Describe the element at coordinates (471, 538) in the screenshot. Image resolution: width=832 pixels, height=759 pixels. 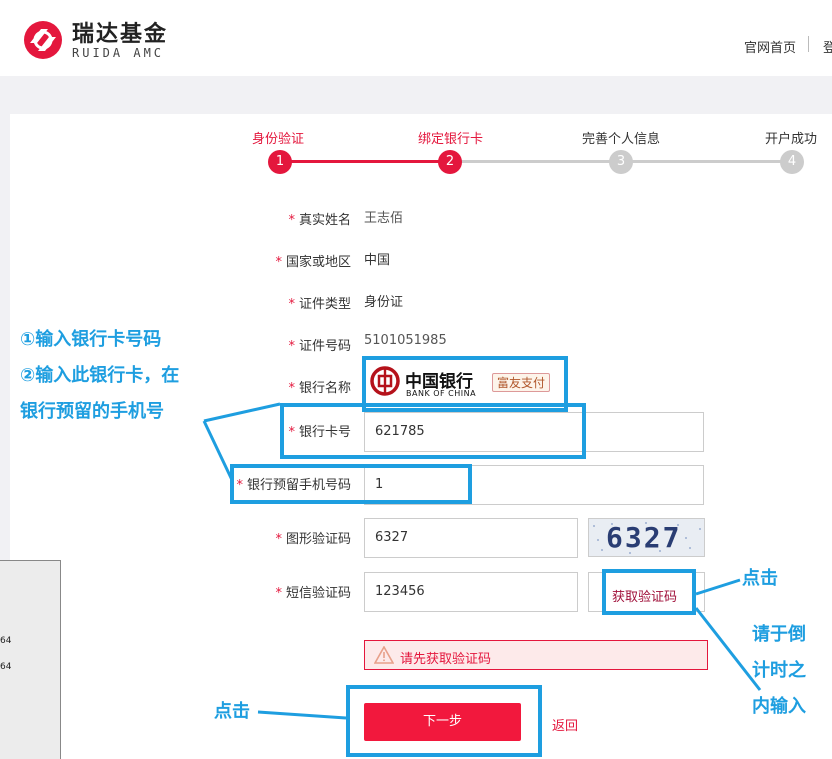
I see `image-code-input: 6327` at that location.